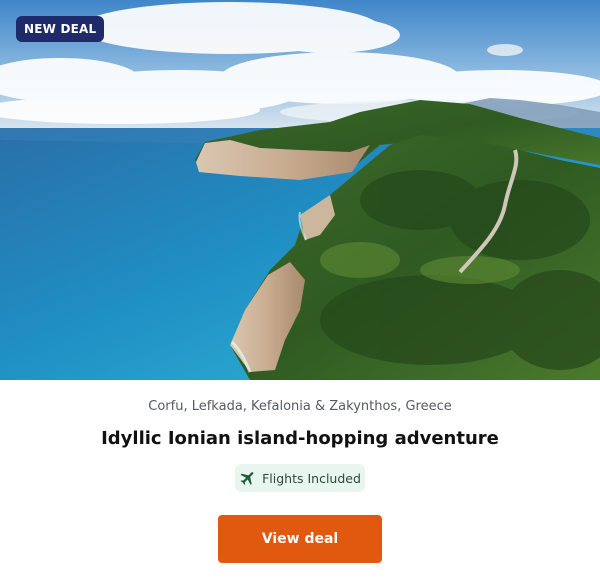  What do you see at coordinates (300, 539) in the screenshot?
I see `view-deal-button: View deal` at bounding box center [300, 539].